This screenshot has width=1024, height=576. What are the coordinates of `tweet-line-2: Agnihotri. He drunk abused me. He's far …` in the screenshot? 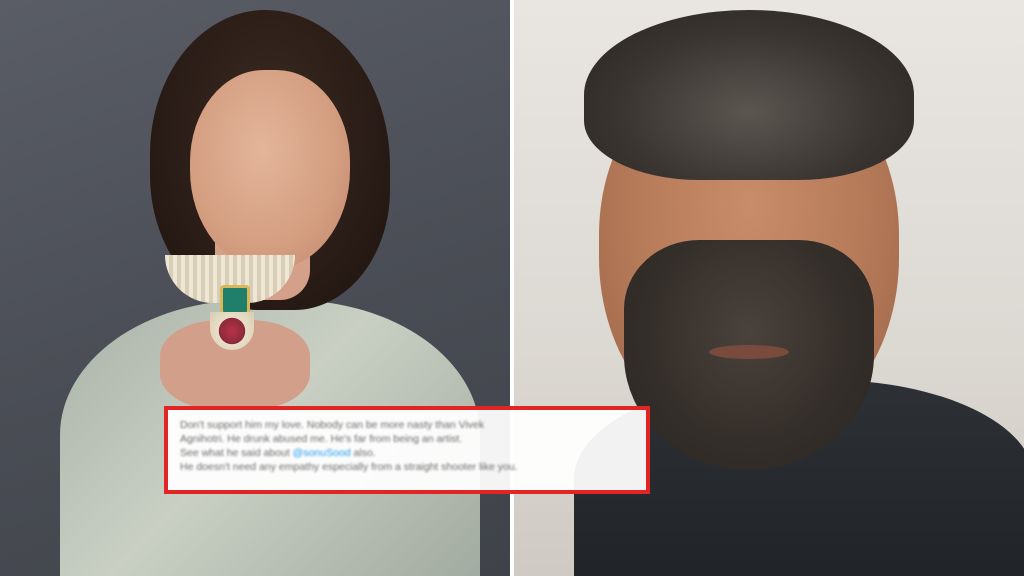 It's located at (321, 439).